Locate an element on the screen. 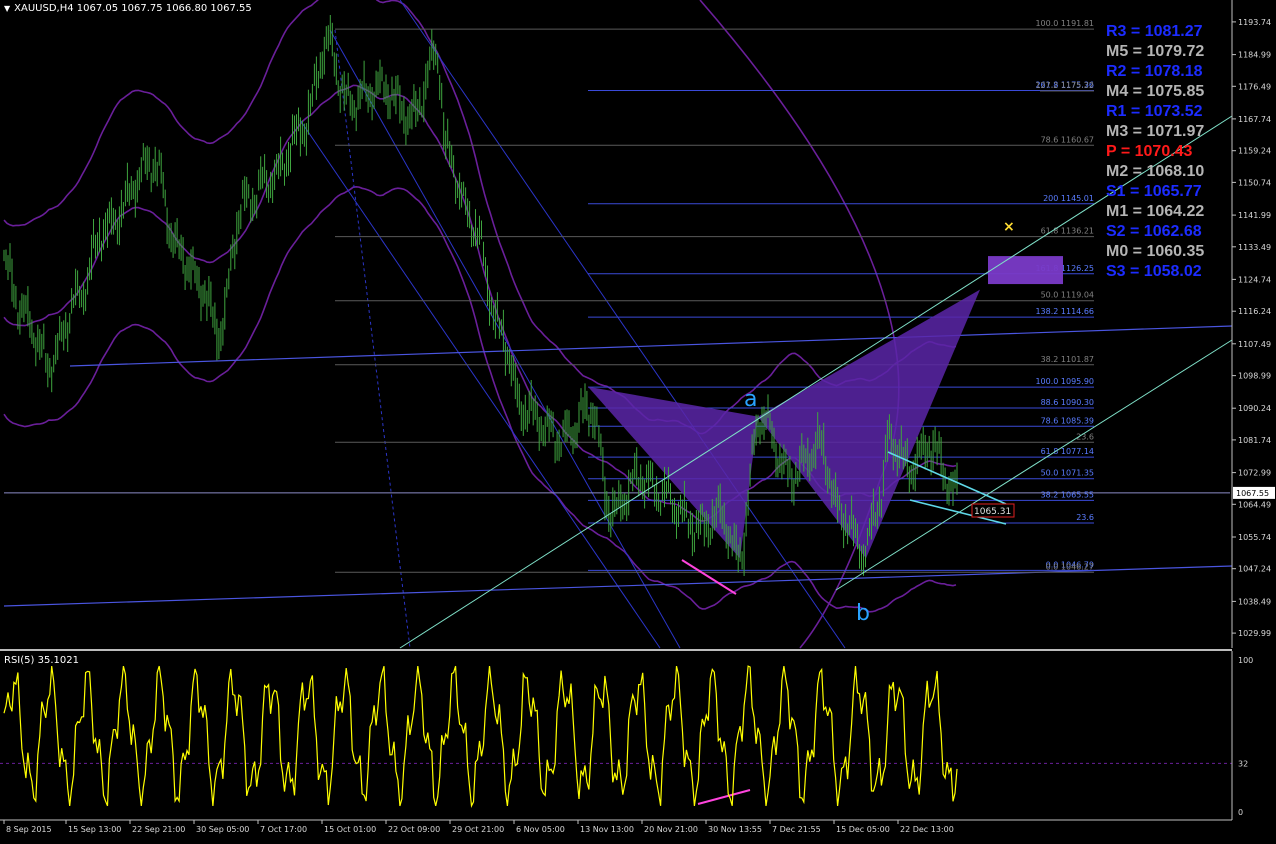  time-tick-label: 15 Oct 01:00 is located at coordinates (350, 829).